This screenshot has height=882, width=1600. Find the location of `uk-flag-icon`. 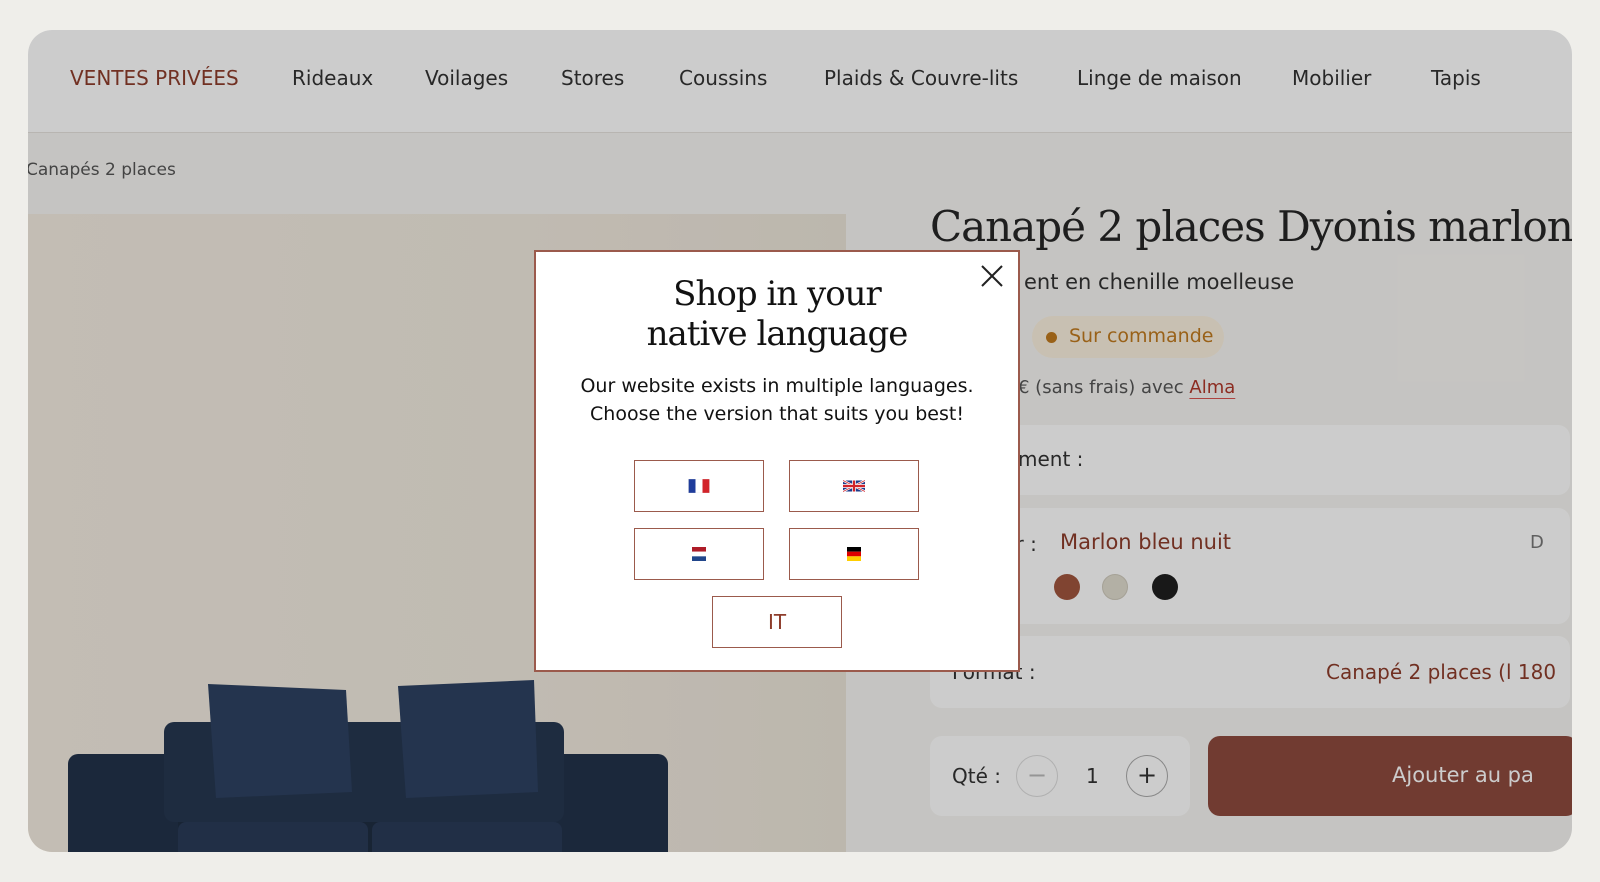

uk-flag-icon is located at coordinates (854, 486).